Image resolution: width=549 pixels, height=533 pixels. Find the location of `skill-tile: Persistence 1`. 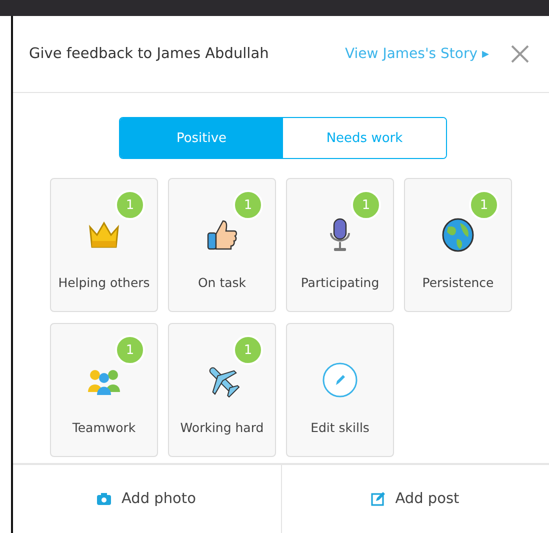

skill-tile: Persistence 1 is located at coordinates (458, 245).